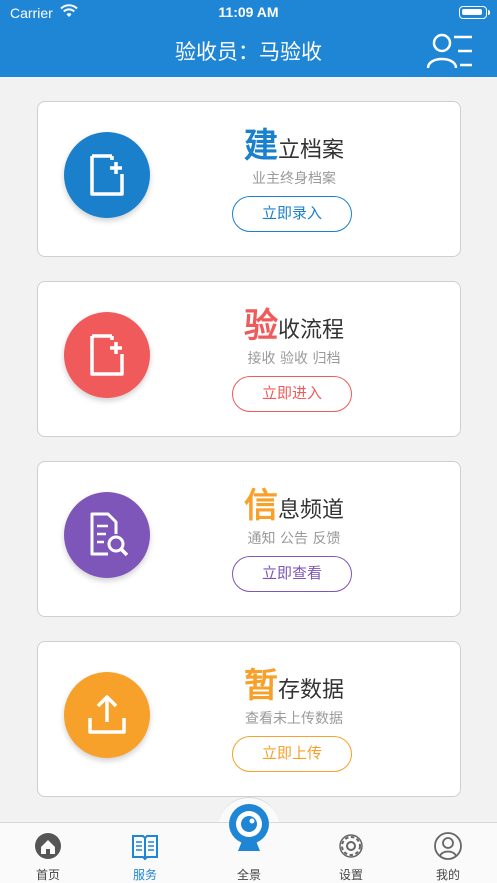 The height and width of the screenshot is (883, 497). I want to click on card-title: 建立档案, so click(293, 146).